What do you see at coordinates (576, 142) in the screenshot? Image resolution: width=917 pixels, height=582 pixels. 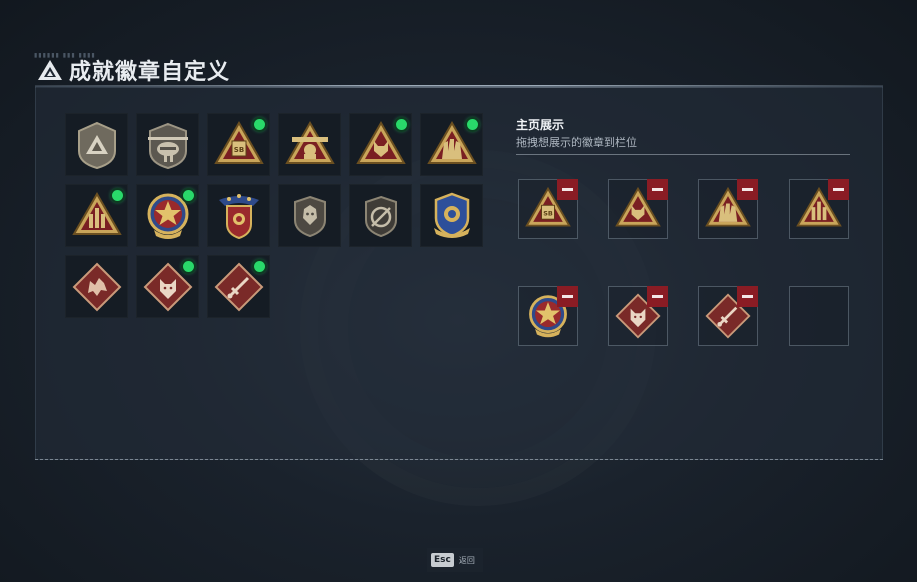 I see `showcase-subtitle: 拖拽想展示的徽章到栏位` at bounding box center [576, 142].